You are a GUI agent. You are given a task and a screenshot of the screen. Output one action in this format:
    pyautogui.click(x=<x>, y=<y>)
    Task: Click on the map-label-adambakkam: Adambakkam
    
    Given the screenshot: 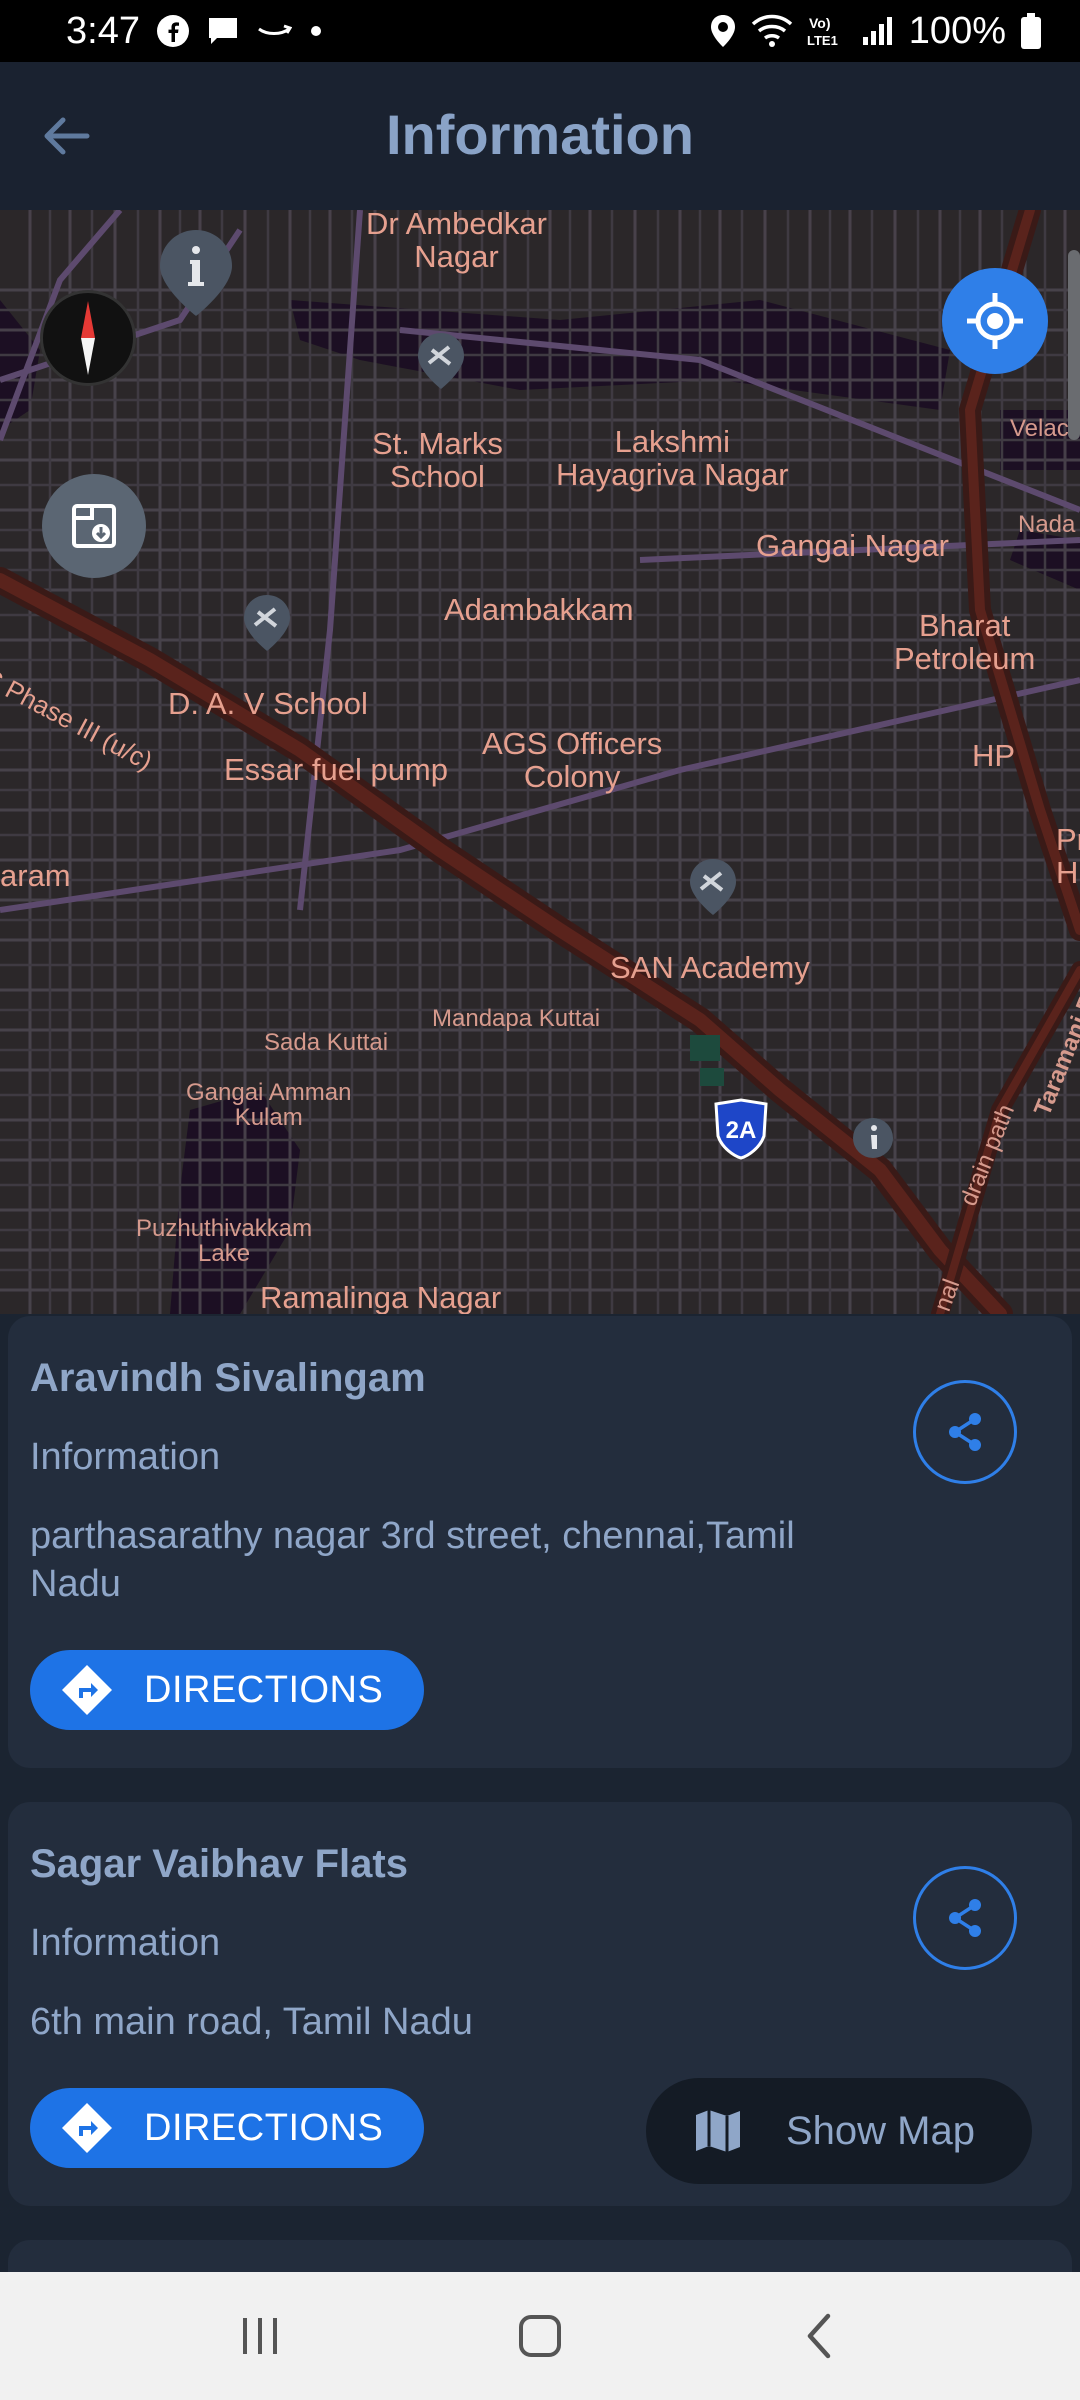 What is the action you would take?
    pyautogui.click(x=539, y=609)
    